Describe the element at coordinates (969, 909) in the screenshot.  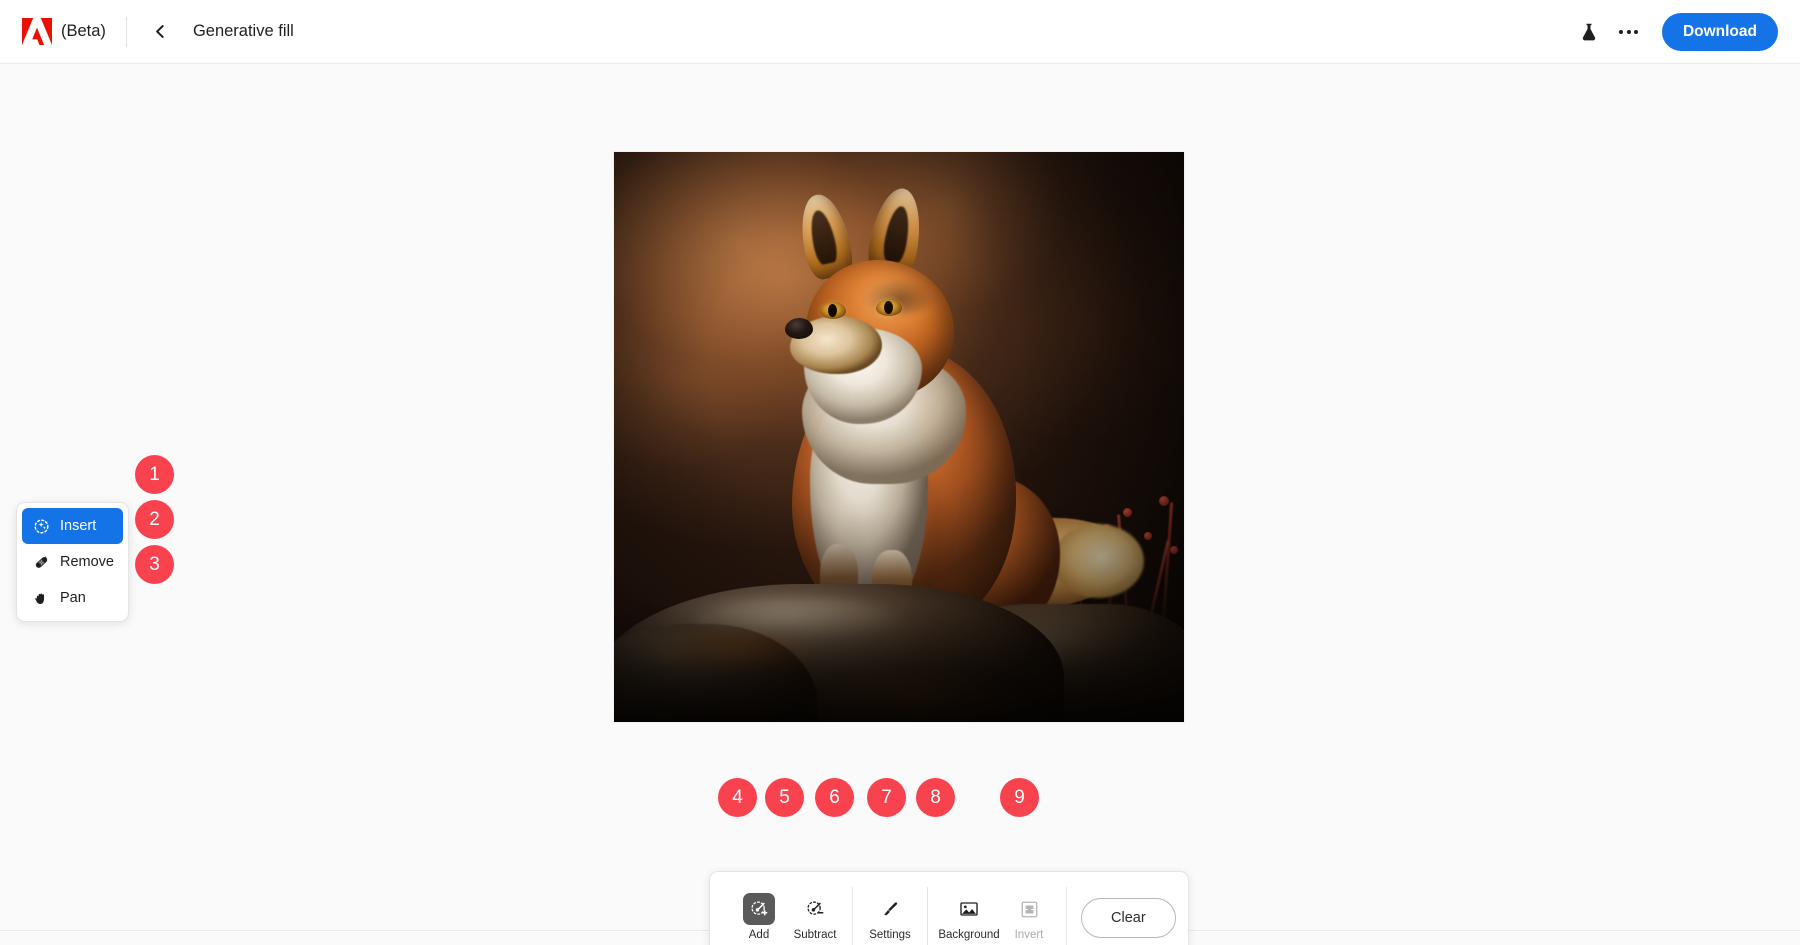
I see `image-mountain-icon` at that location.